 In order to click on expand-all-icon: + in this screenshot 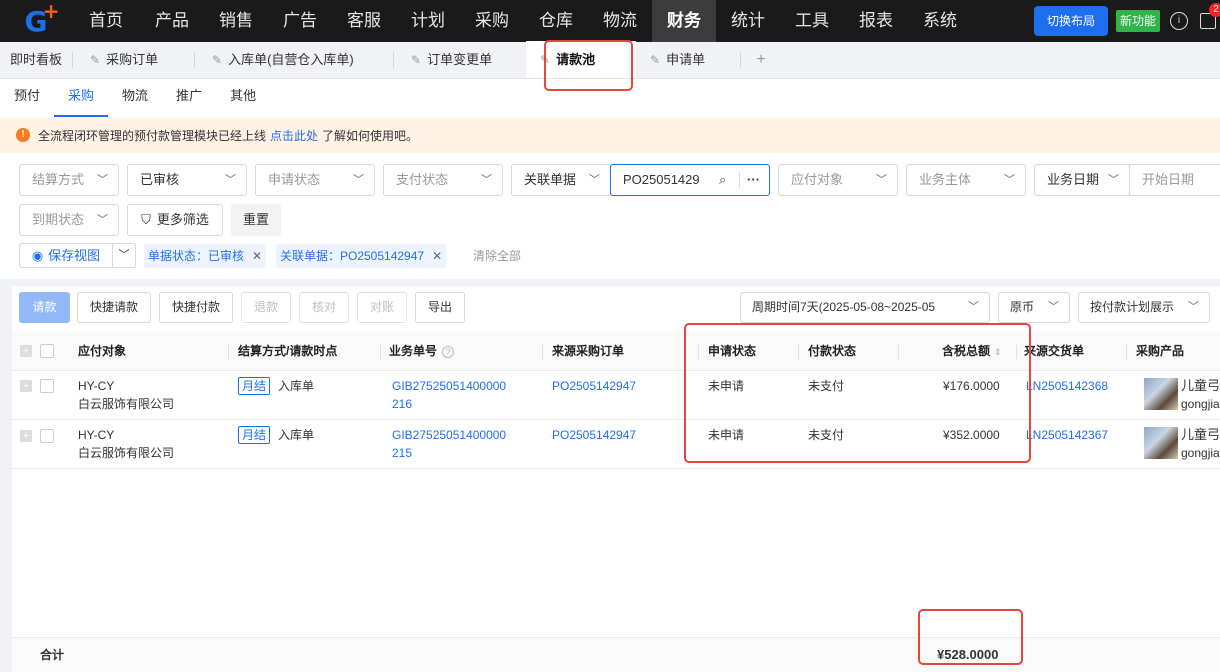, I will do `click(26, 351)`.